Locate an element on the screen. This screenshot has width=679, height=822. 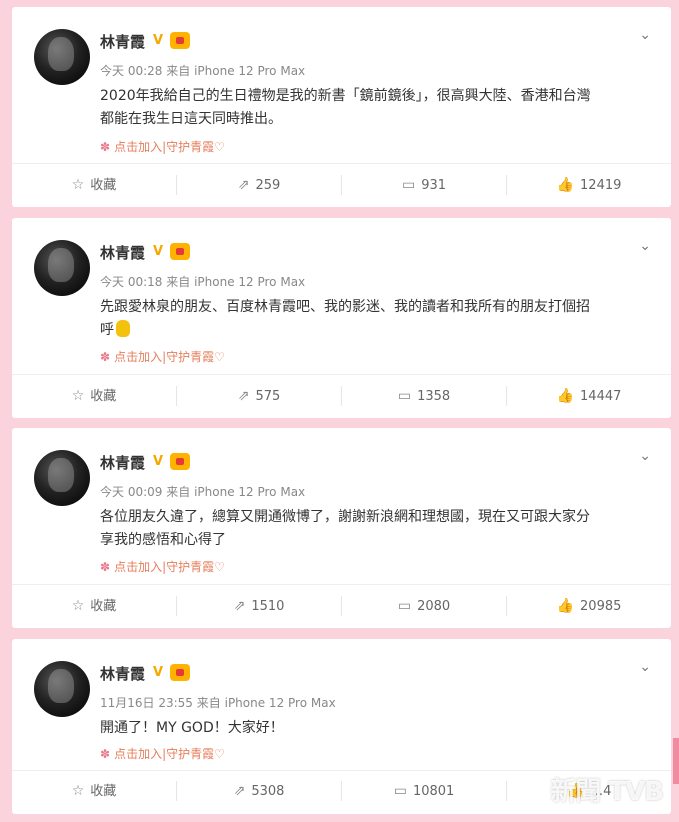
comment-count: 1358 is located at coordinates (434, 396).